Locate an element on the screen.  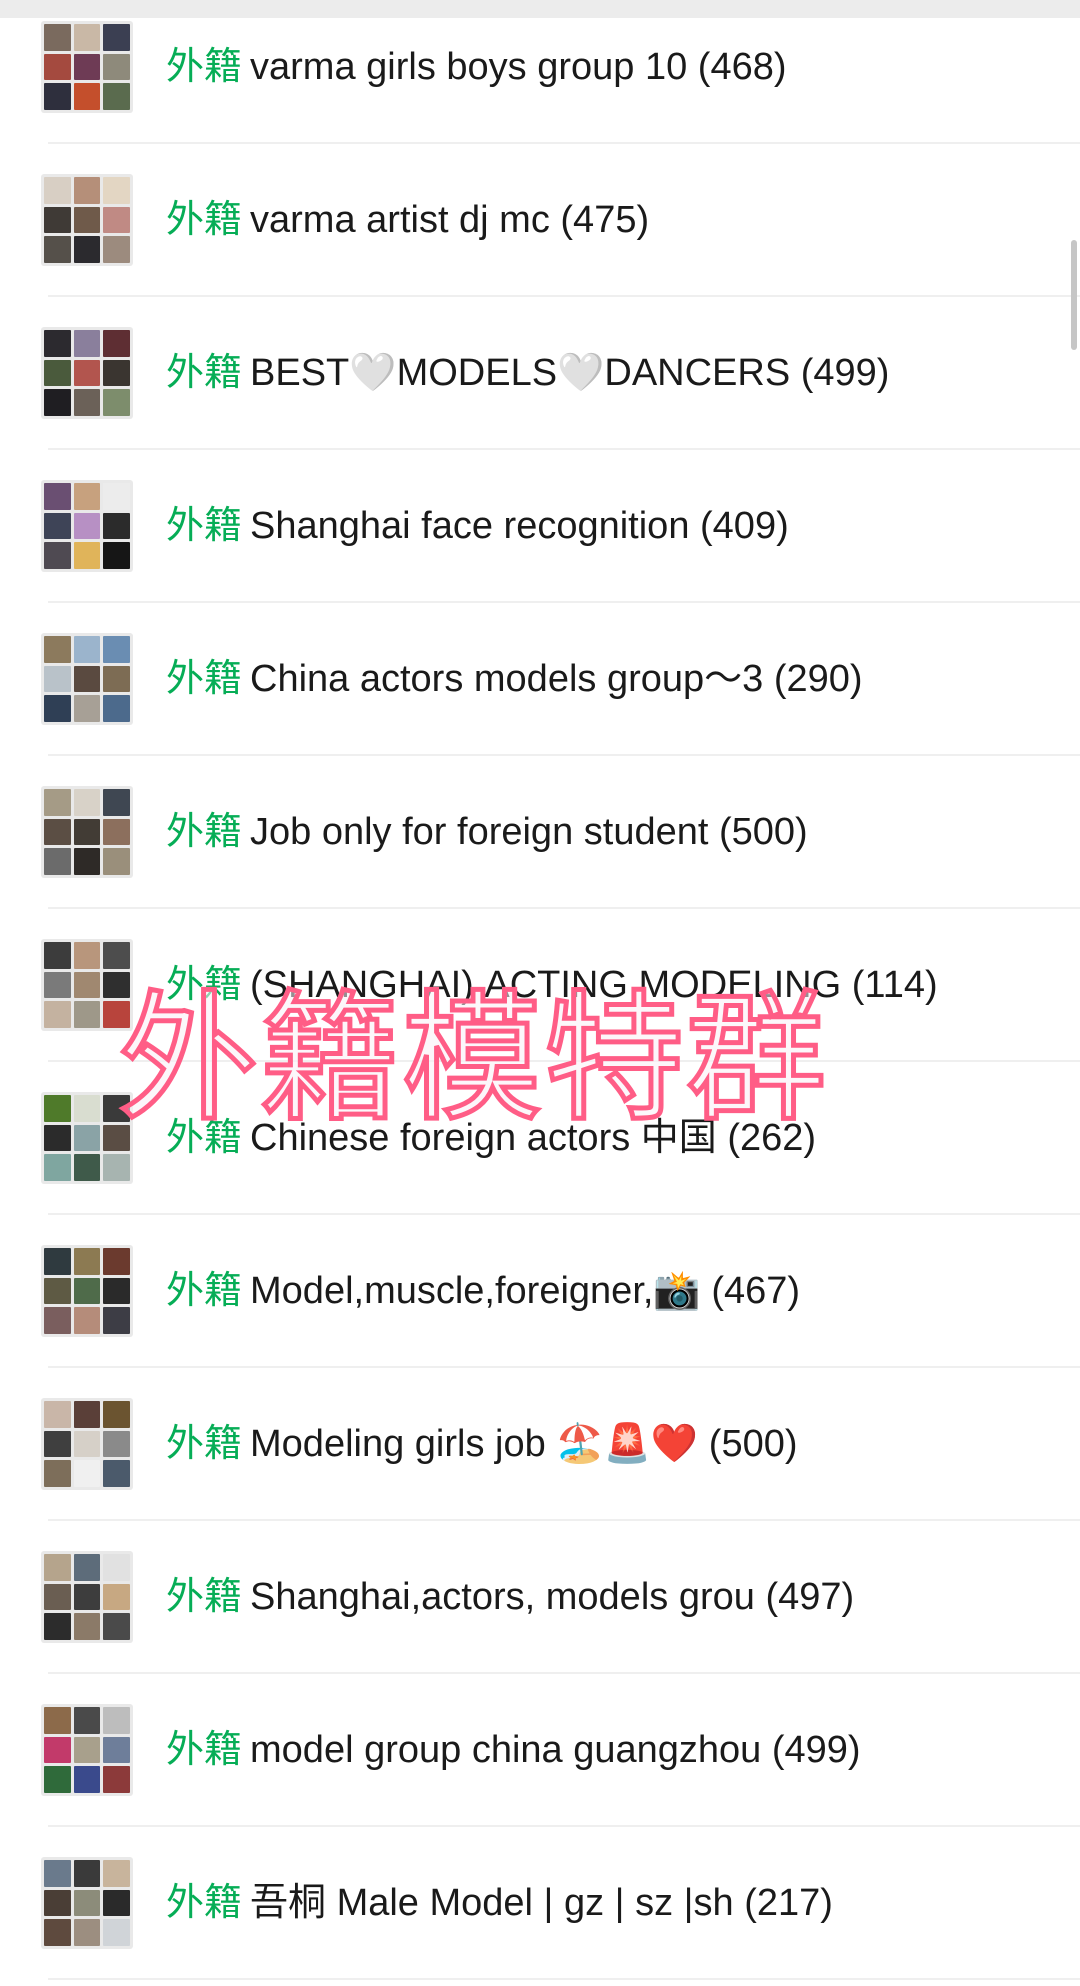
group-title: Job only for foreign student is located at coordinates (479, 832).